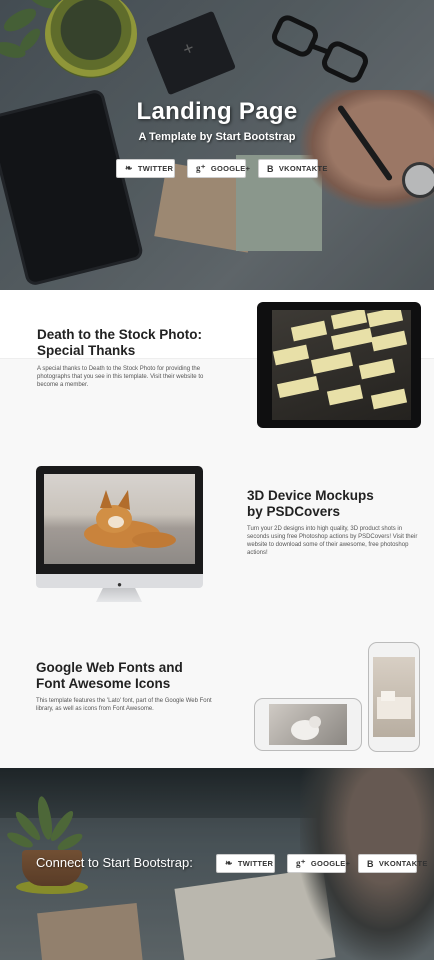  I want to click on section-heading: 3D Device Mockups by PSDCovers, so click(310, 503).